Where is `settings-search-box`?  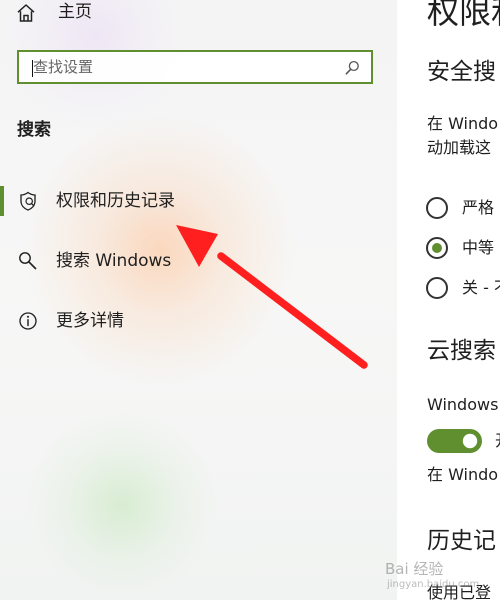 settings-search-box is located at coordinates (195, 67).